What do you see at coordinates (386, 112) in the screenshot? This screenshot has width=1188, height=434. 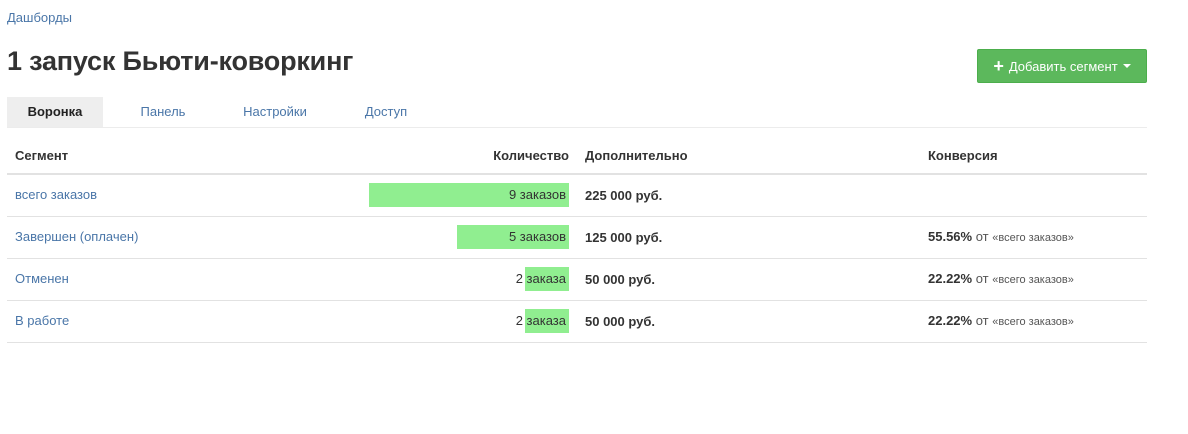 I see `tab-access: Доступ` at bounding box center [386, 112].